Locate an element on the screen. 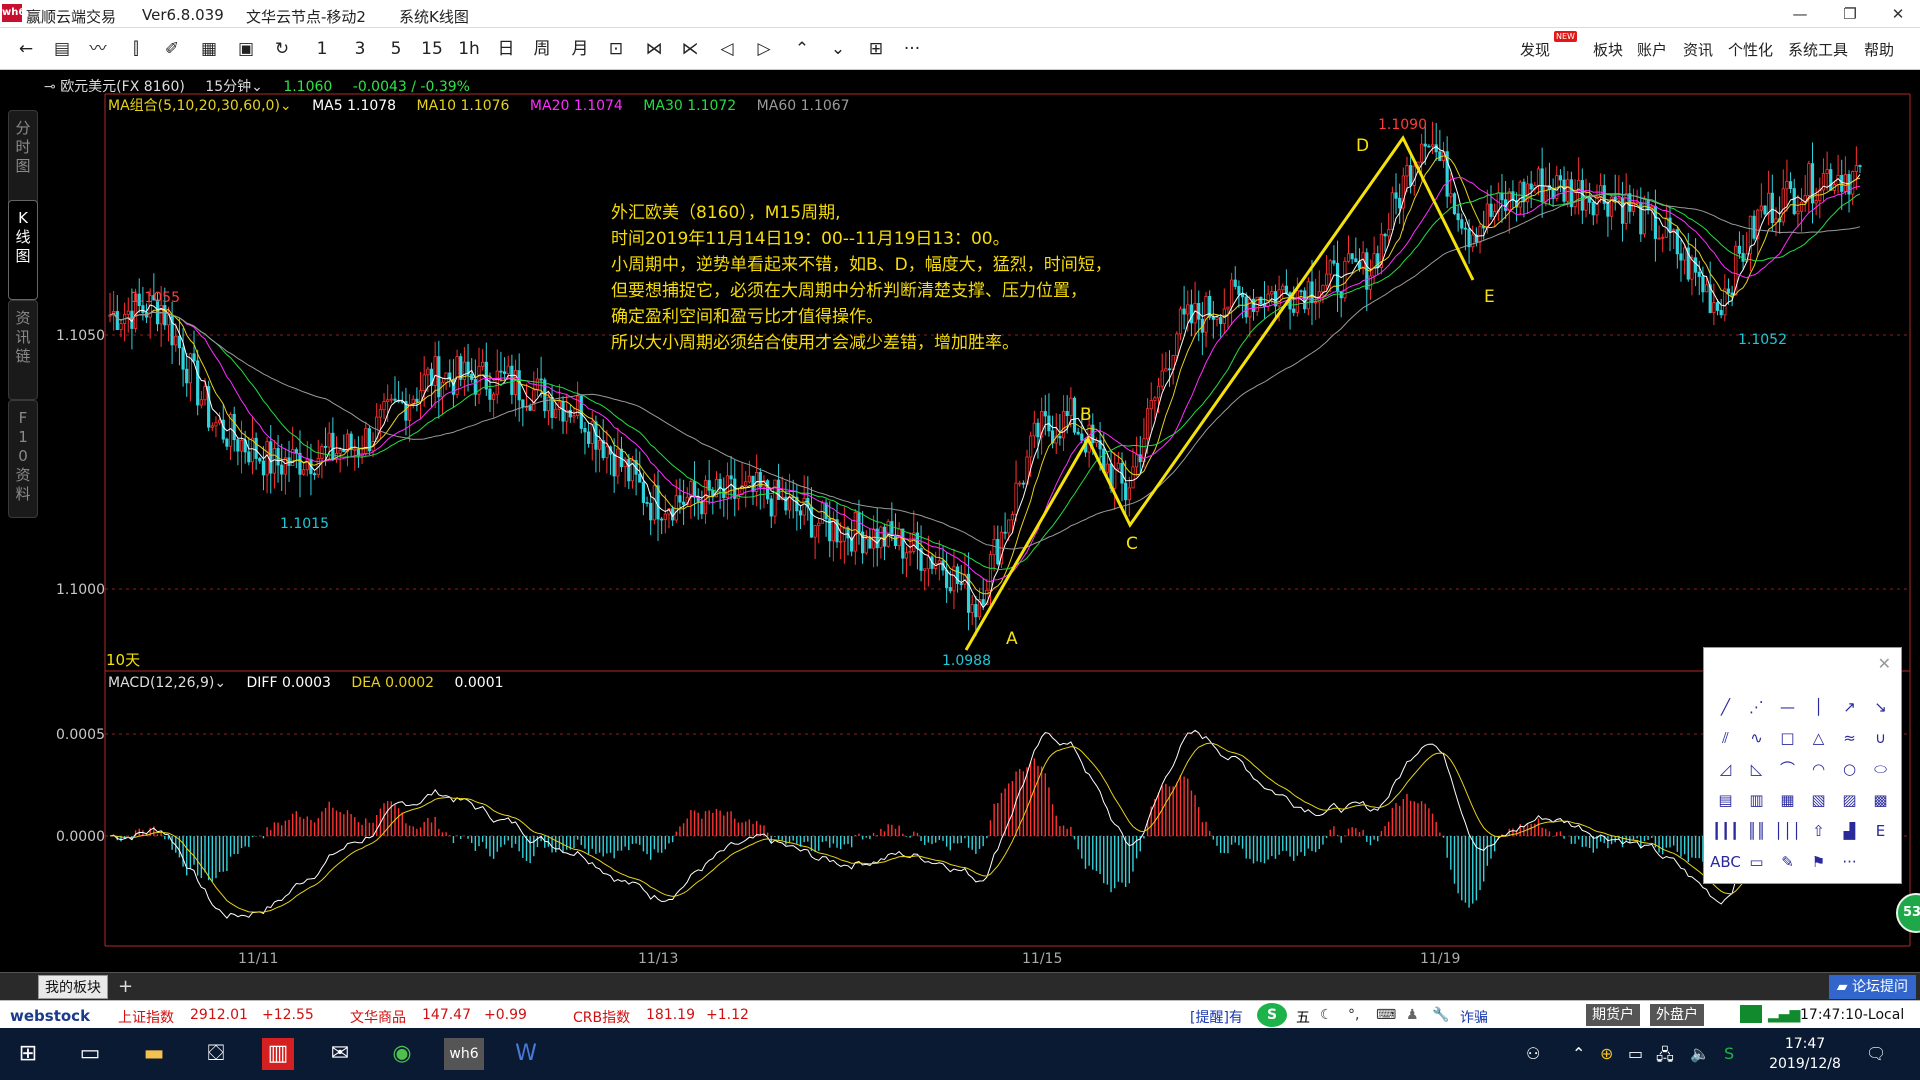 The height and width of the screenshot is (1080, 1920). layout-icon: ⊞ is located at coordinates (876, 49).